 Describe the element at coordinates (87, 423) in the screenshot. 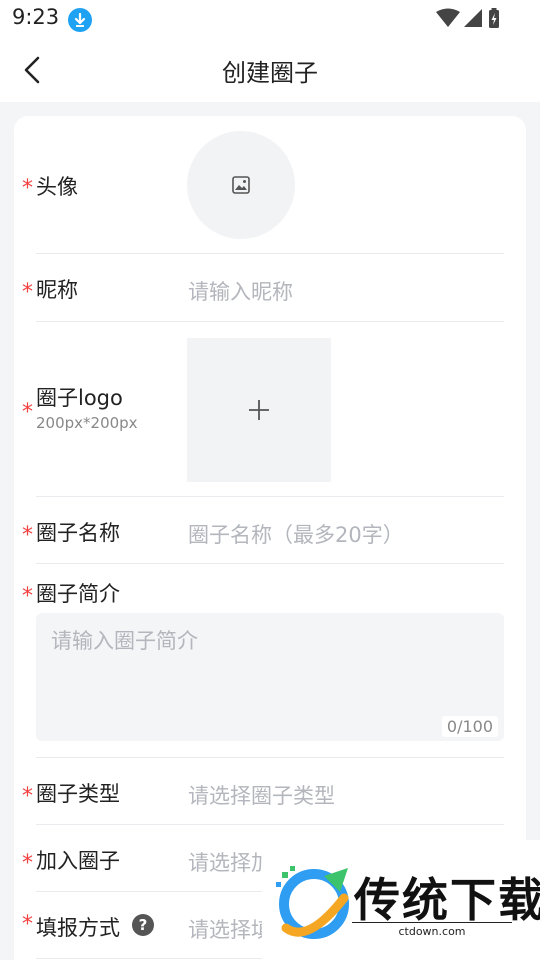

I see `logo-size-hint: 200px*200px` at that location.